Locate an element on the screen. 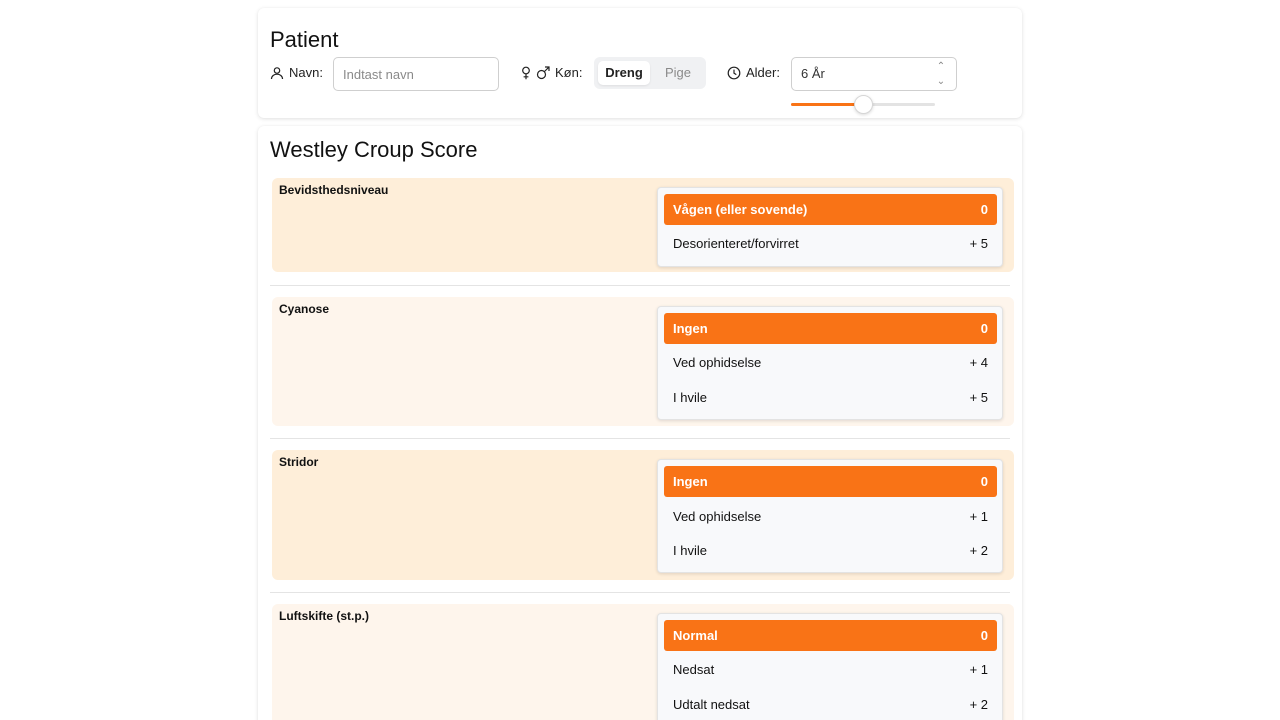 The width and height of the screenshot is (1280, 720). male-symbol-icon is located at coordinates (543, 72).